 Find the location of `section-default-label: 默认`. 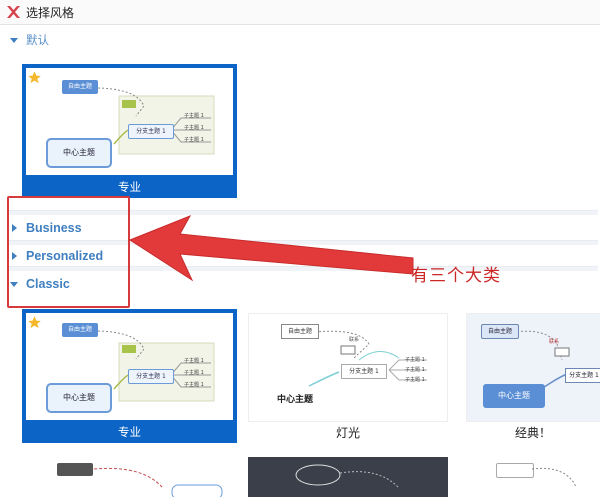

section-default-label: 默认 is located at coordinates (37, 40).